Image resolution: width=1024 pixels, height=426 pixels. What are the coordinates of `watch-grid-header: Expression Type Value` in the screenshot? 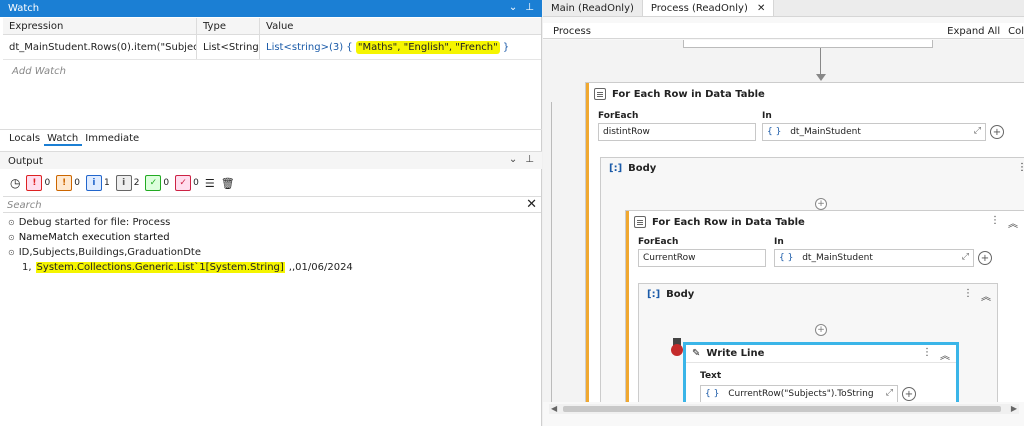 It's located at (272, 26).